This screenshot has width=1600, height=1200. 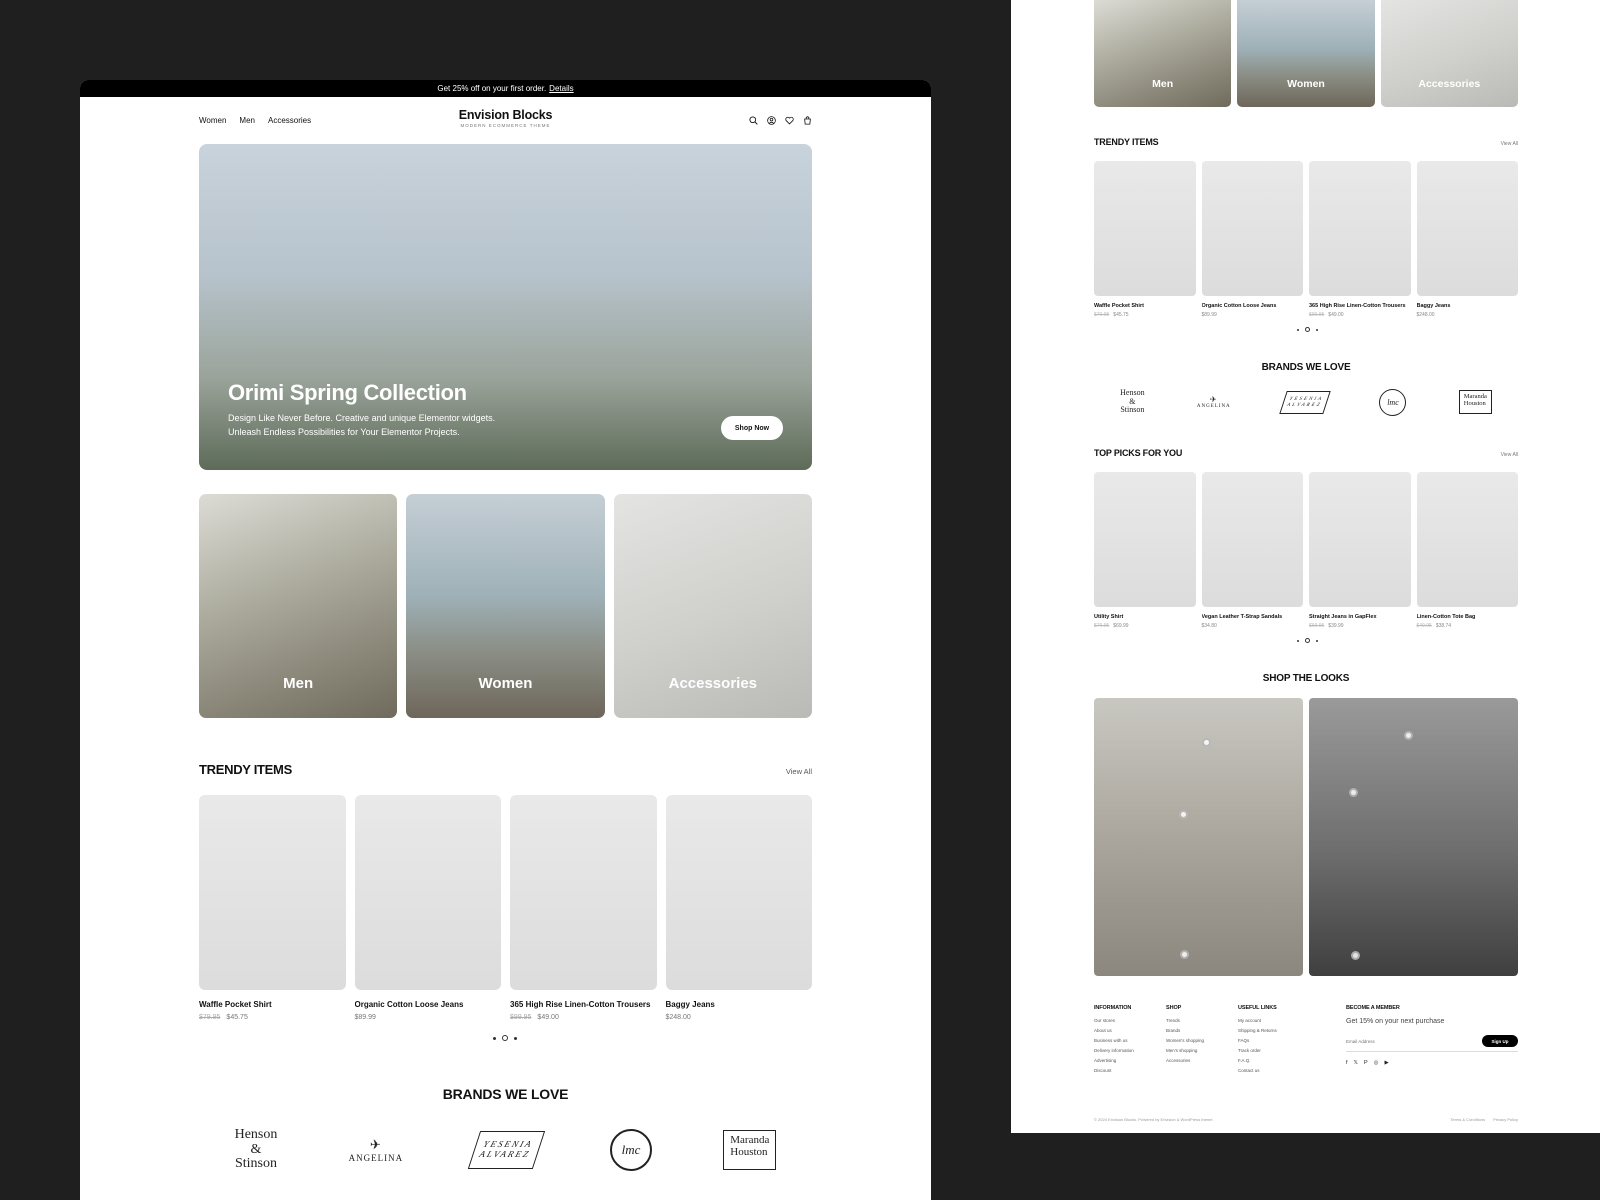 I want to click on privacy-link: Privacy Policy, so click(x=1505, y=1119).